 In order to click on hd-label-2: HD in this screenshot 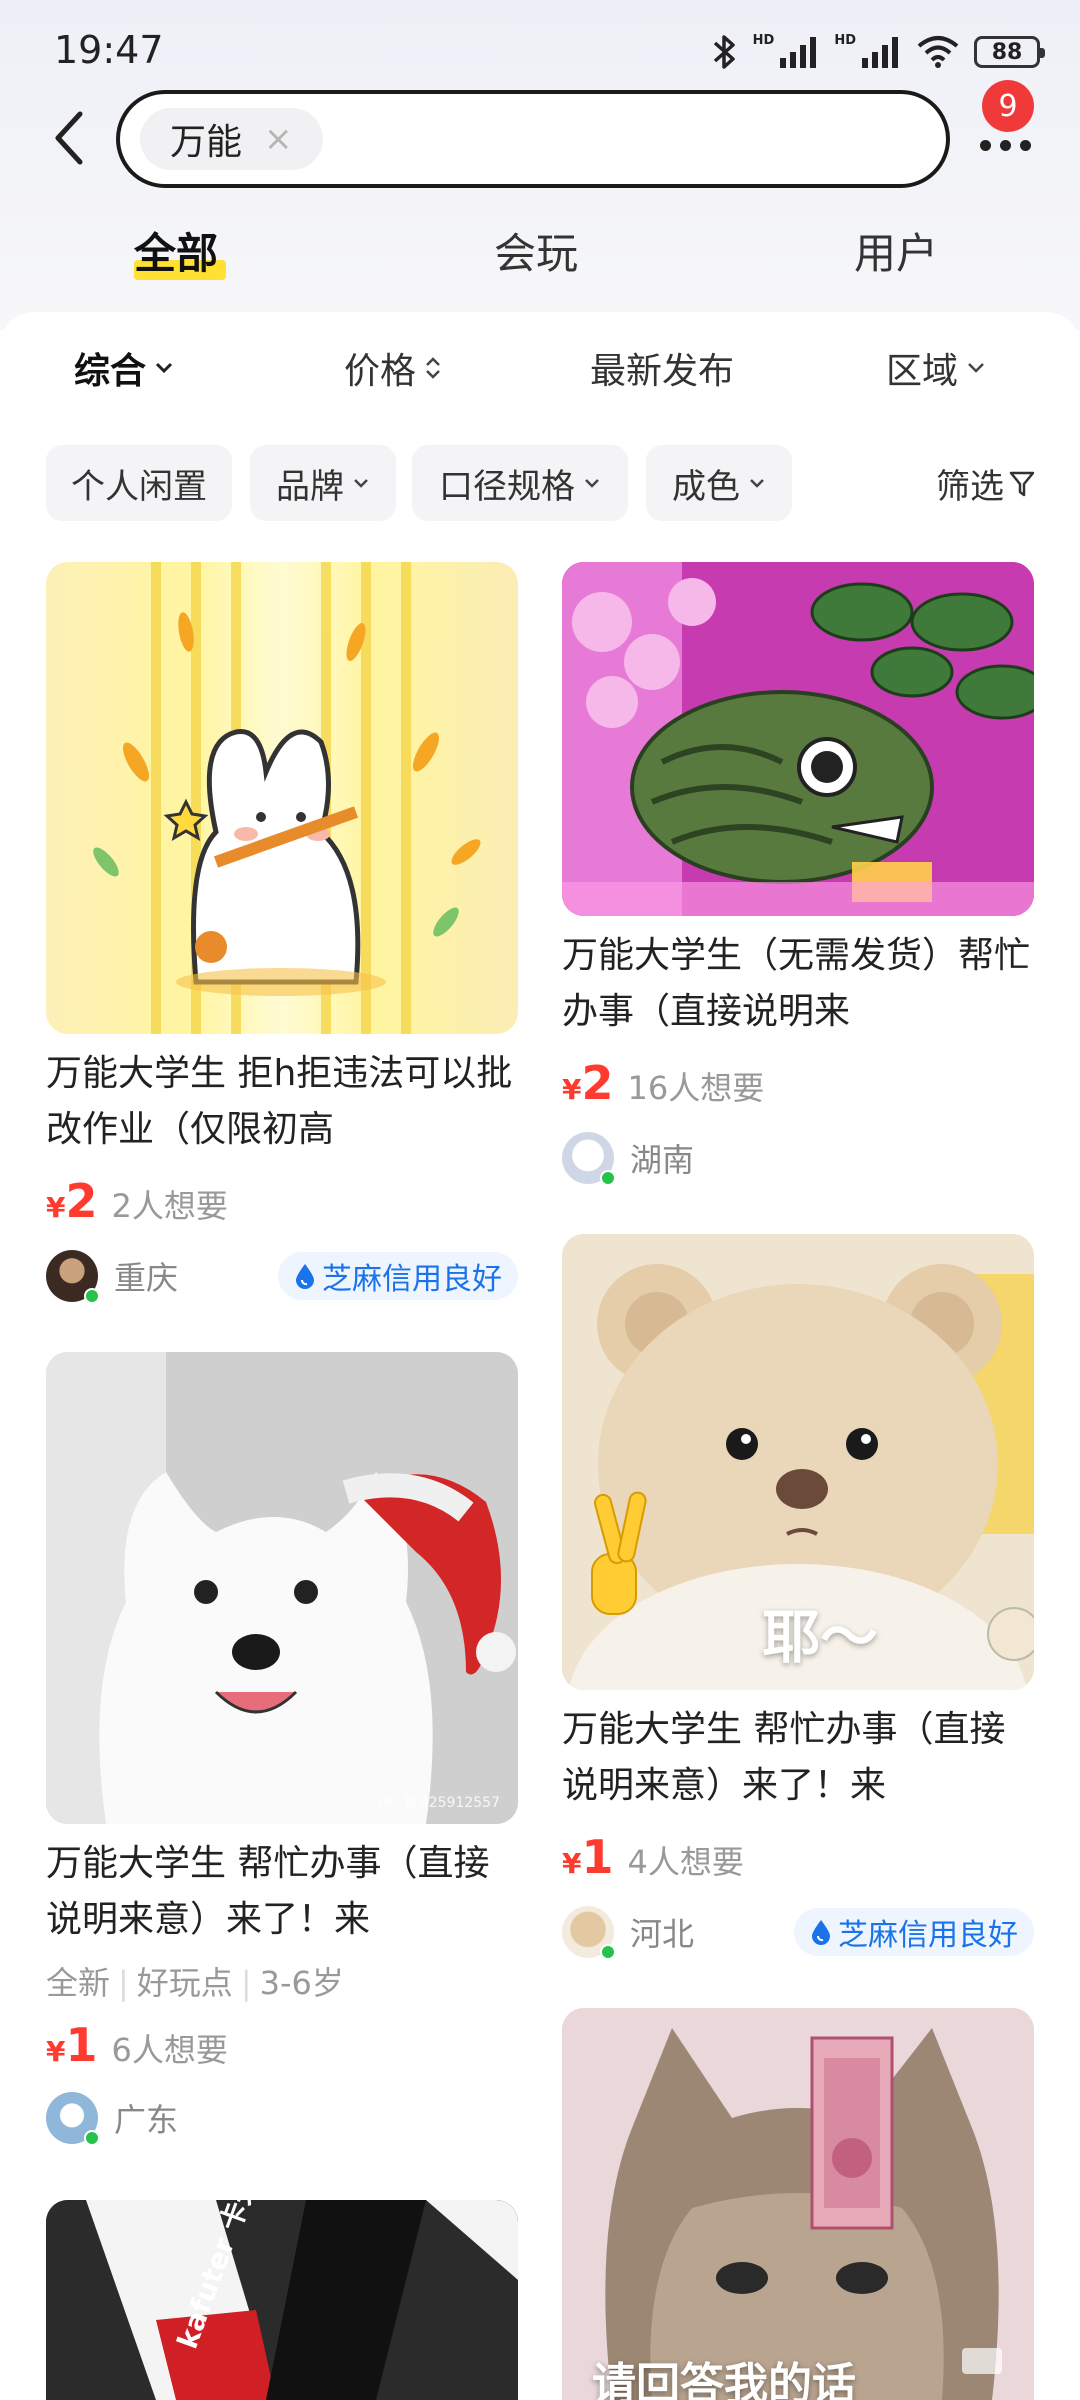, I will do `click(845, 40)`.